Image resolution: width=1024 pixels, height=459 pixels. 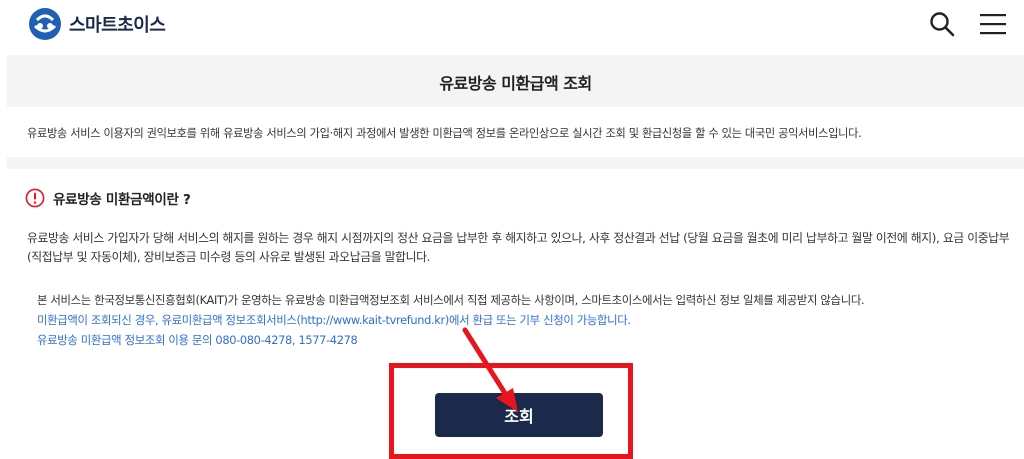 I want to click on top-header: 스마트초이스, so click(x=512, y=24).